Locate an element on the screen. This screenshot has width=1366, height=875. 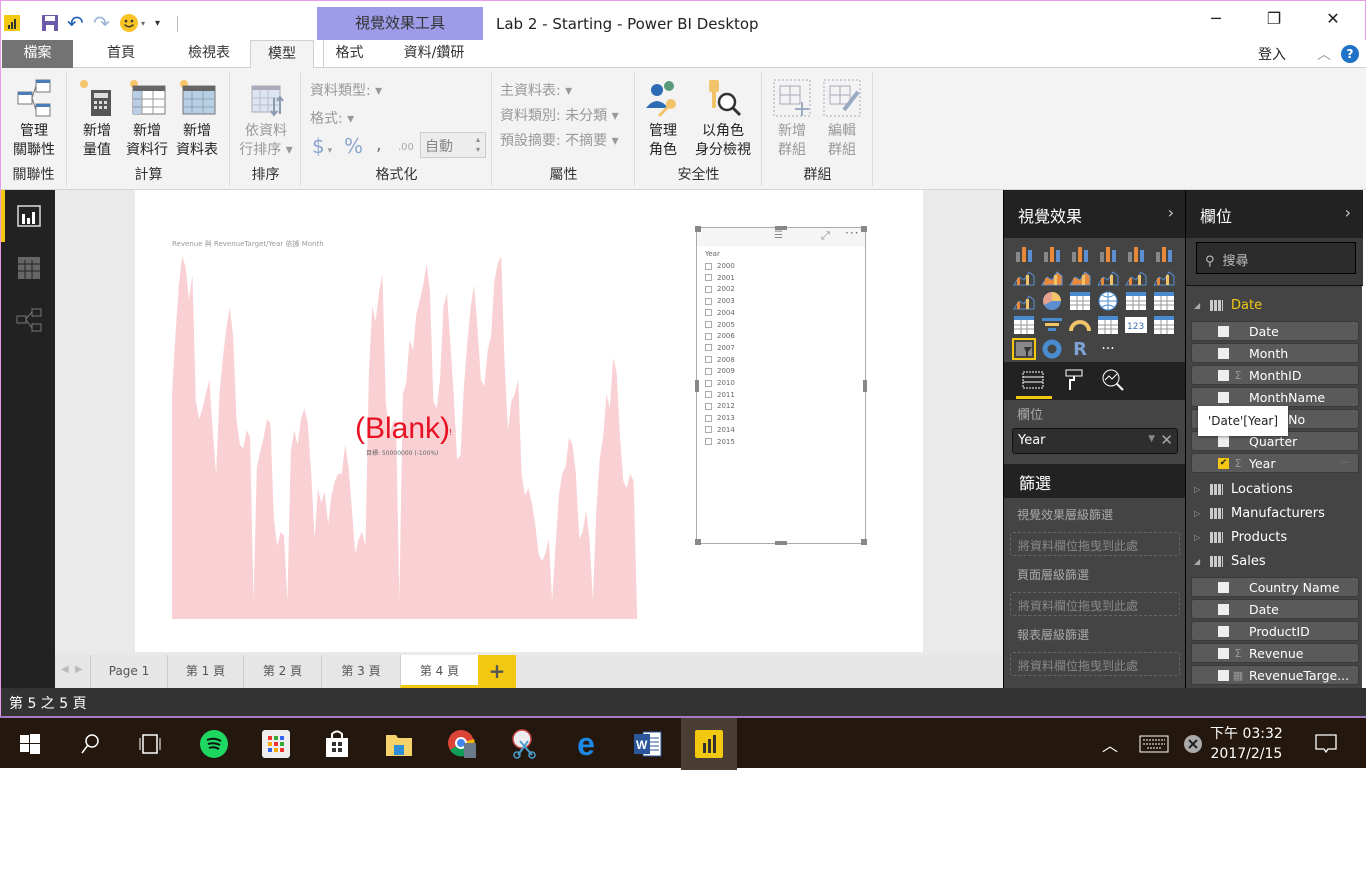
chrome-taskbar-app is located at coordinates (462, 744).